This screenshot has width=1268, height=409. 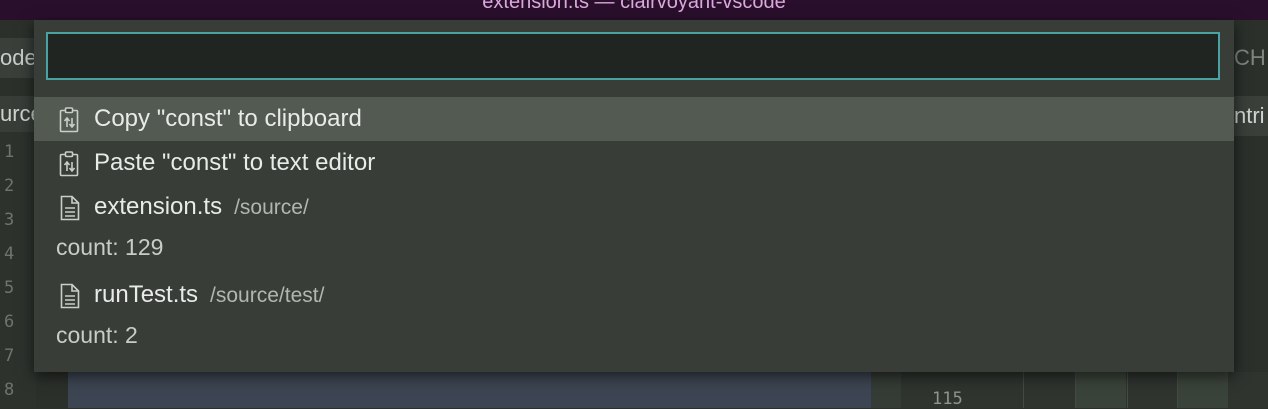 I want to click on quick-pick-item-file: runTest.ts/source/test/, so click(x=634, y=295).